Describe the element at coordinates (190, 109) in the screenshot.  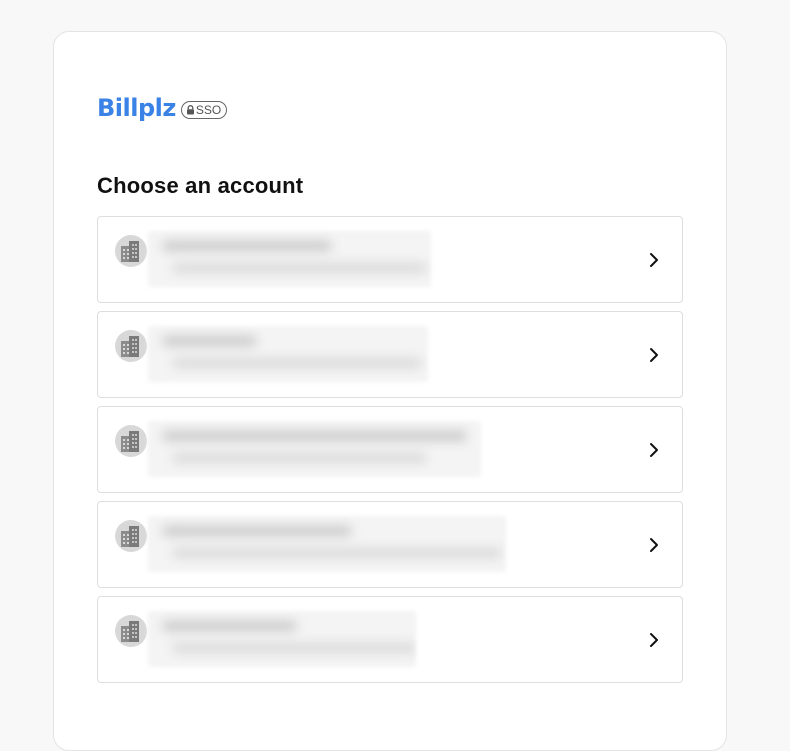
I see `lock-icon` at that location.